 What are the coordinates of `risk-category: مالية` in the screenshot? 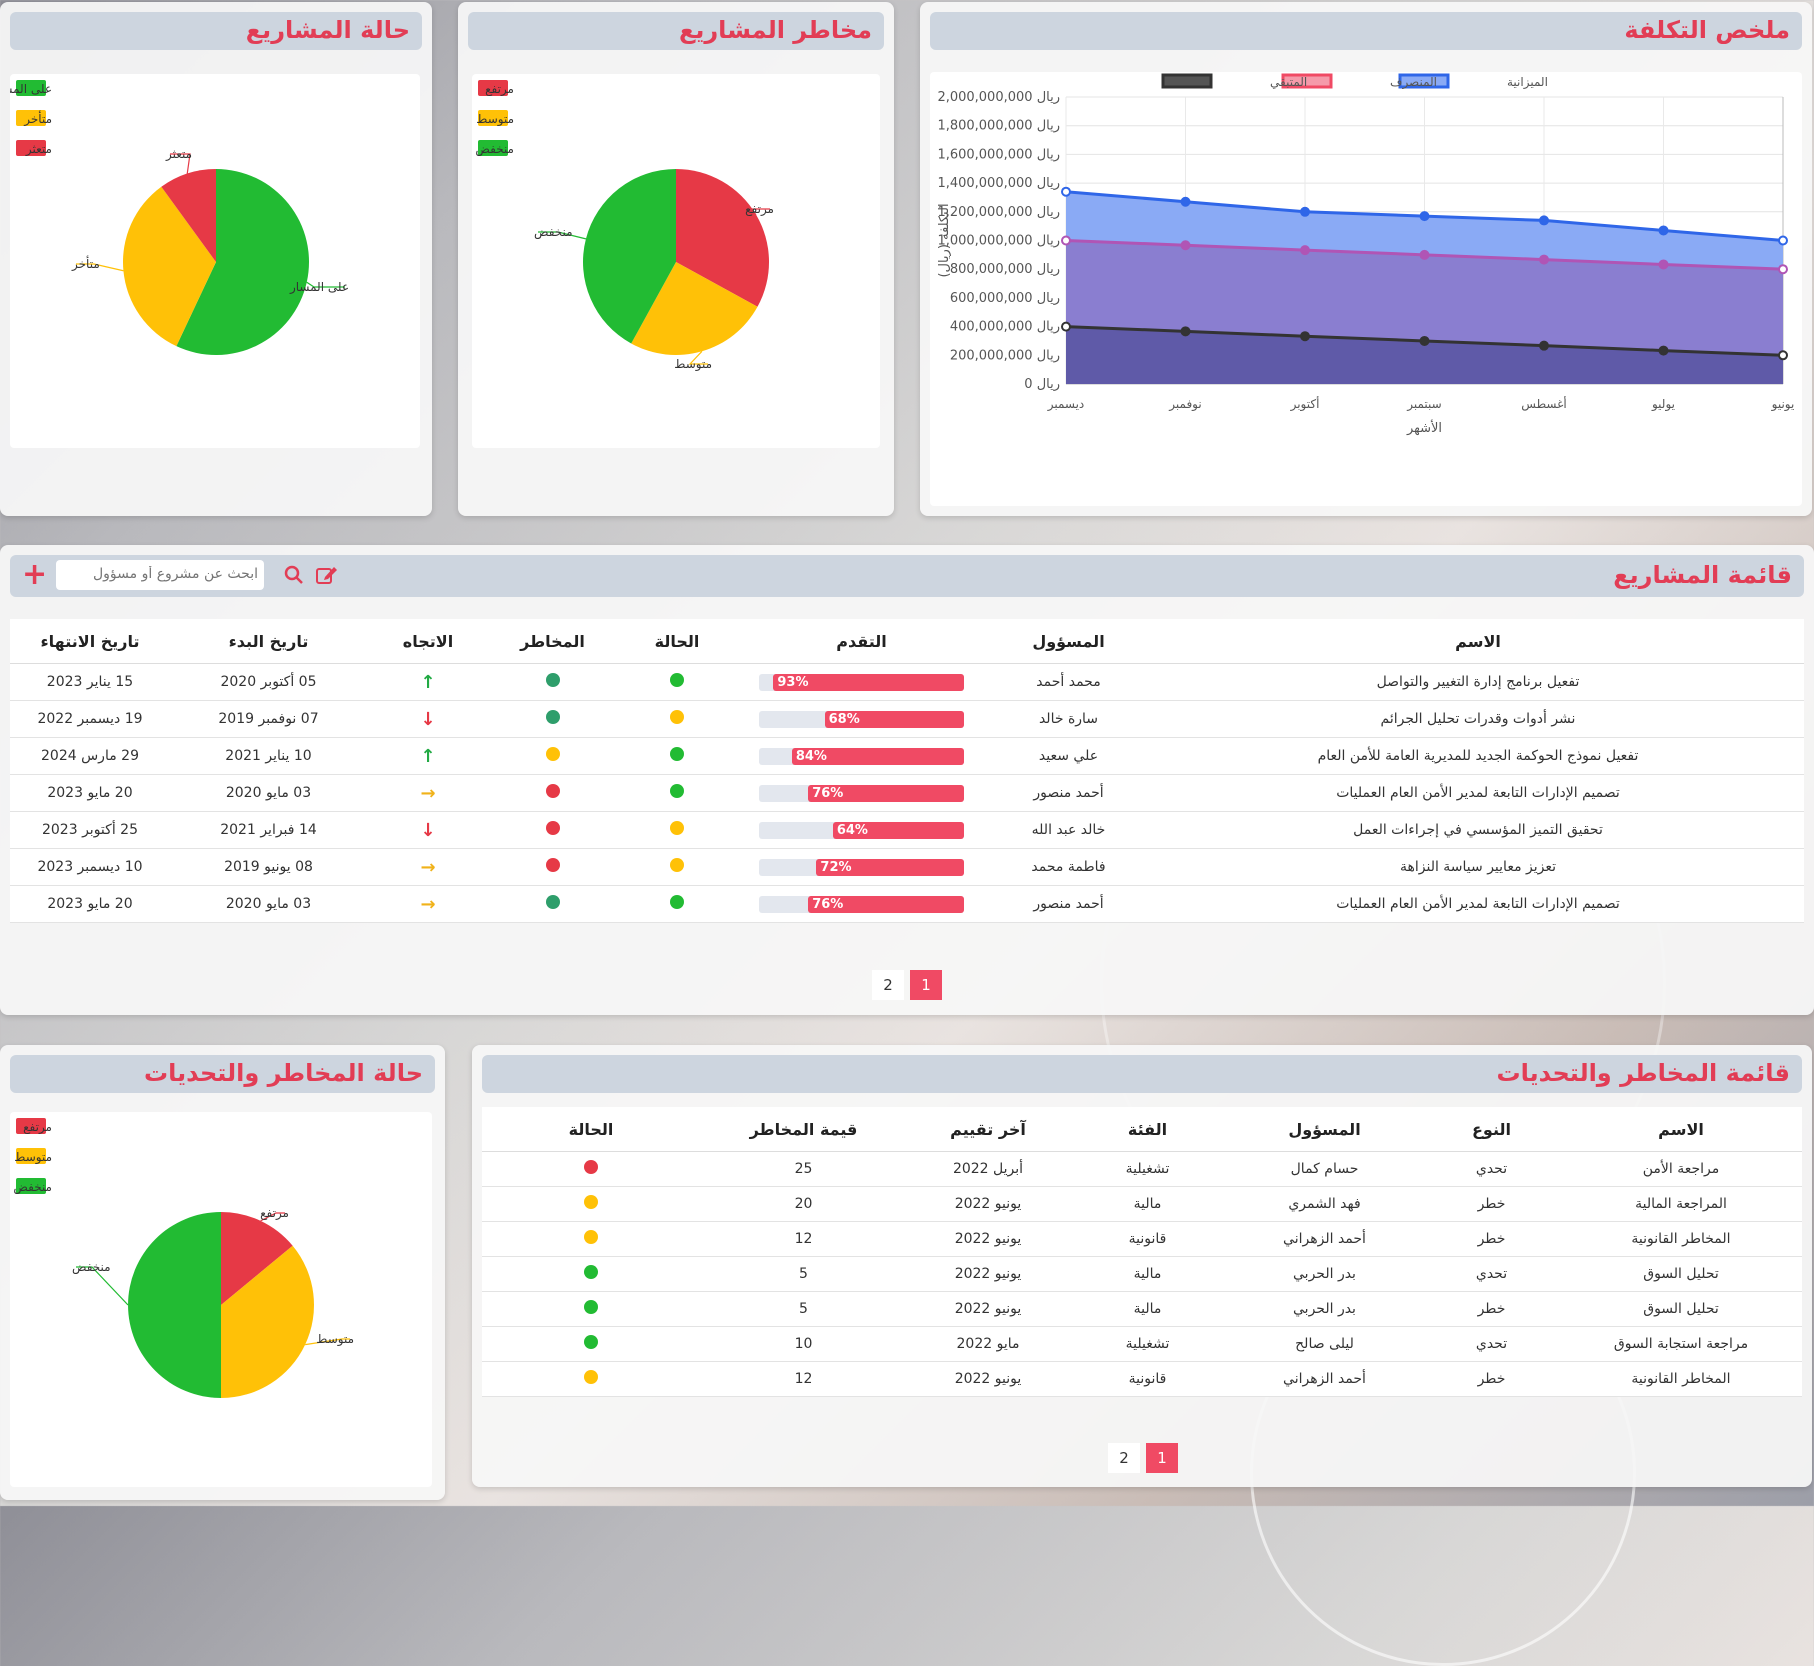 It's located at (1147, 1309).